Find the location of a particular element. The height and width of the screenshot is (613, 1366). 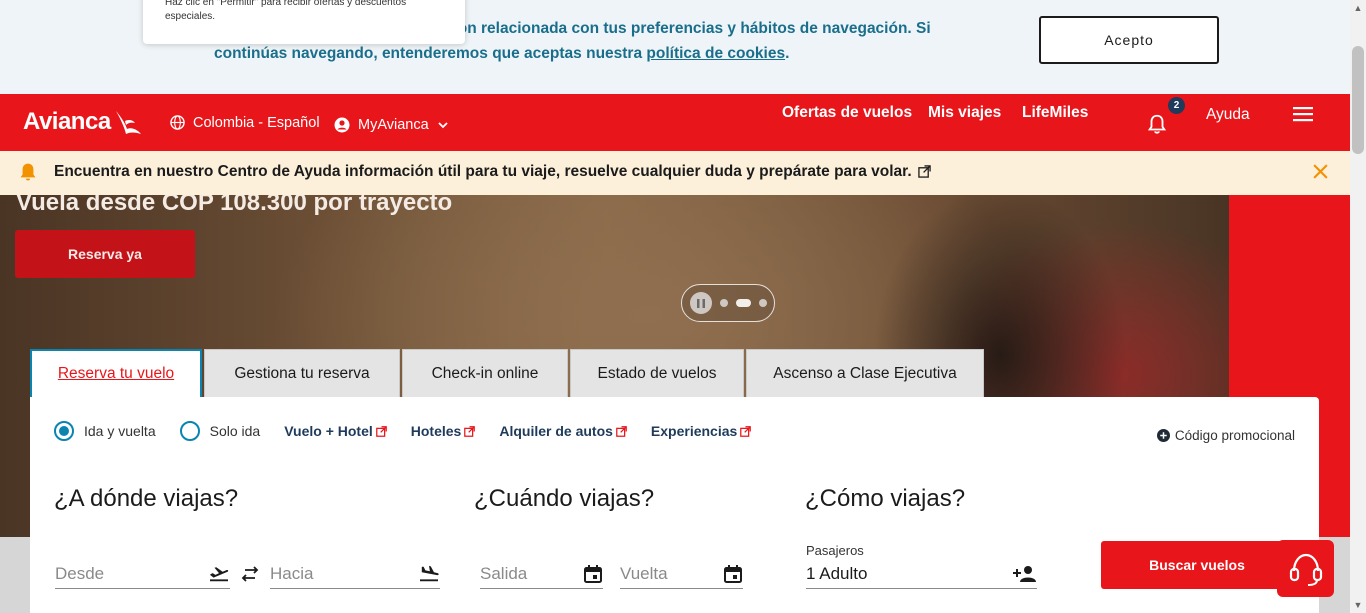

tab-estado-vuelos: Estado de vuelos is located at coordinates (657, 373).